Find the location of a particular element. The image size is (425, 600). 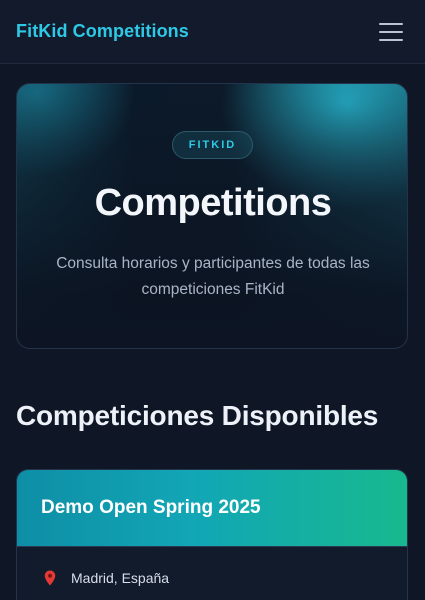

hero-title: Competitions is located at coordinates (213, 203).